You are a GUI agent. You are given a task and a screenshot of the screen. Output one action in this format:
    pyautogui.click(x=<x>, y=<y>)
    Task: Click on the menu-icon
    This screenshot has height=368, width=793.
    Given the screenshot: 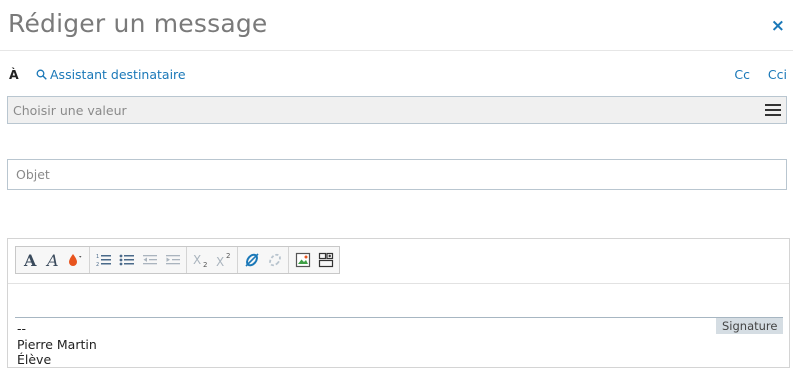 What is the action you would take?
    pyautogui.click(x=773, y=110)
    